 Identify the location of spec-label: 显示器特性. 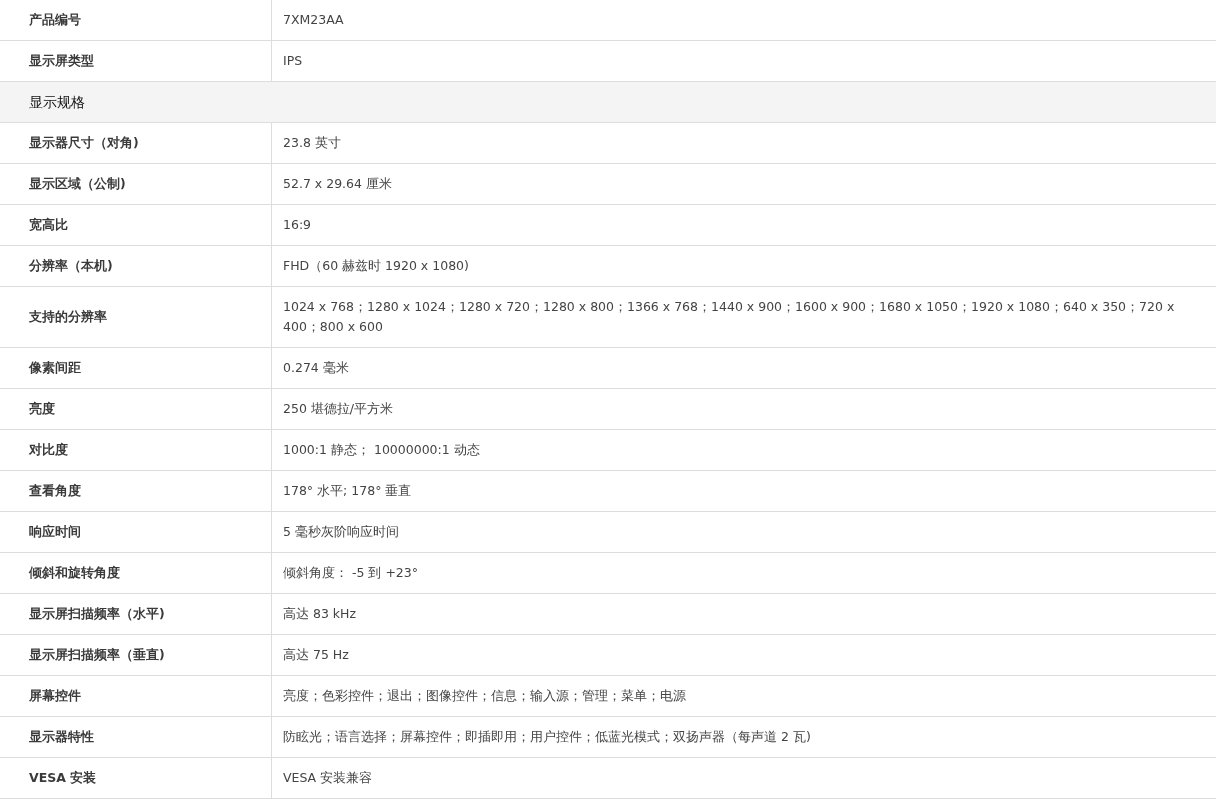
(61, 737).